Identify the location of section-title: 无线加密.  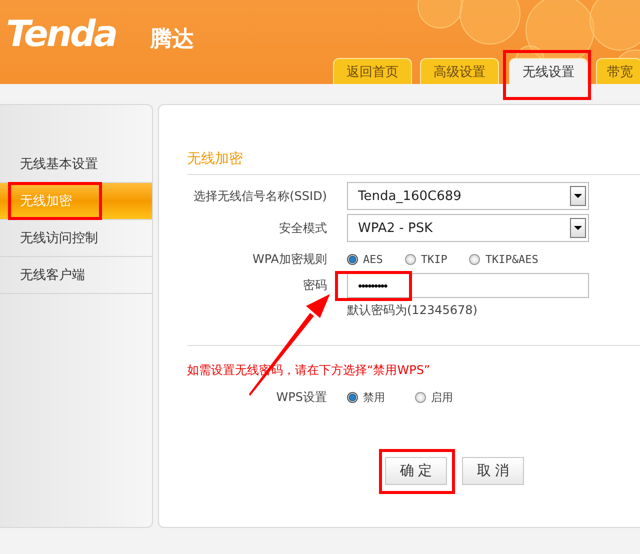
(413, 162).